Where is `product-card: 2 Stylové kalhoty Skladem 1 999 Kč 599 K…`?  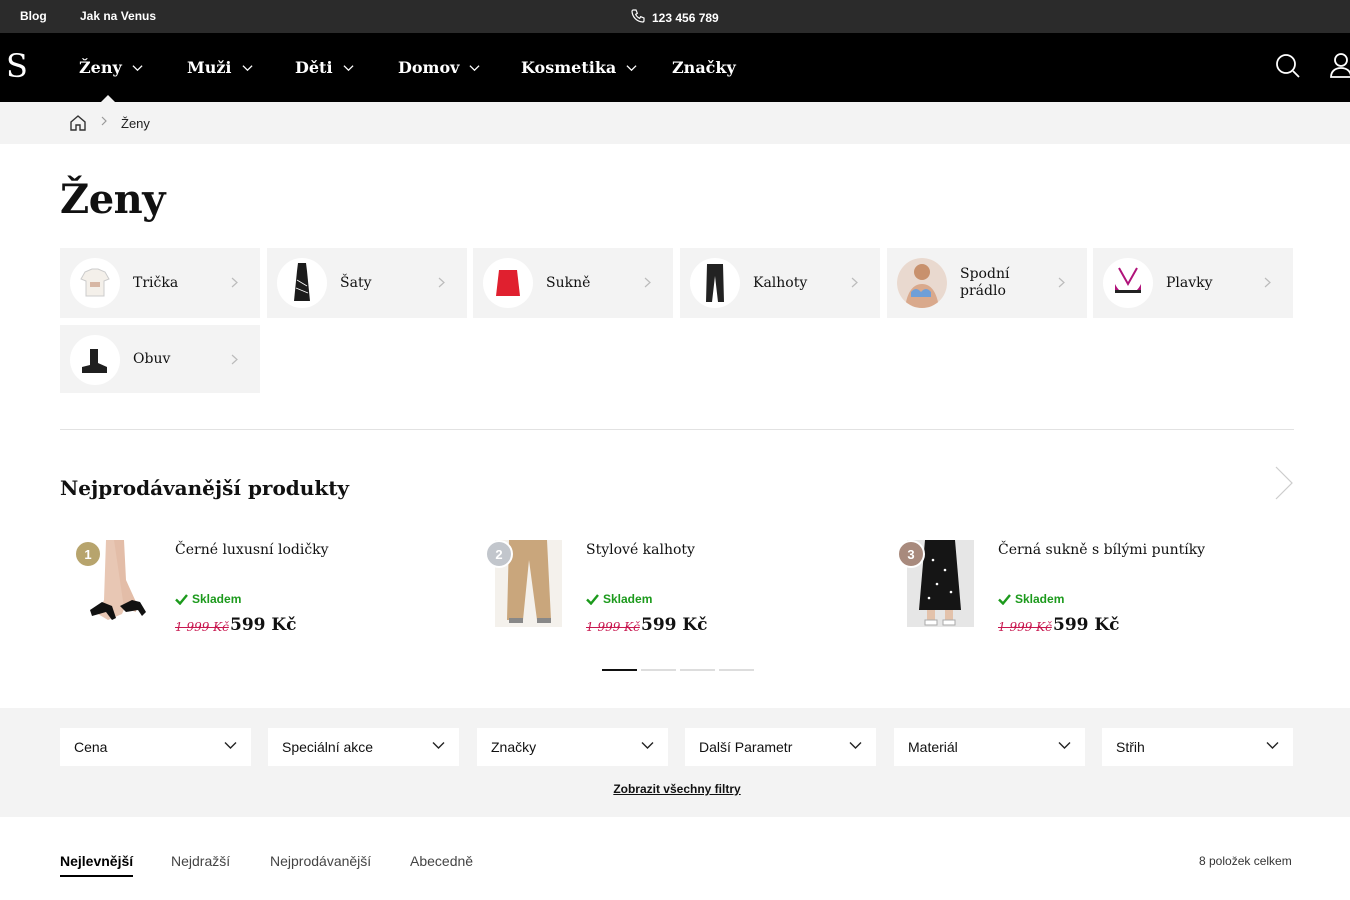
product-card: 2 Stylové kalhoty Skladem 1 999 Kč 599 K… is located at coordinates (671, 590).